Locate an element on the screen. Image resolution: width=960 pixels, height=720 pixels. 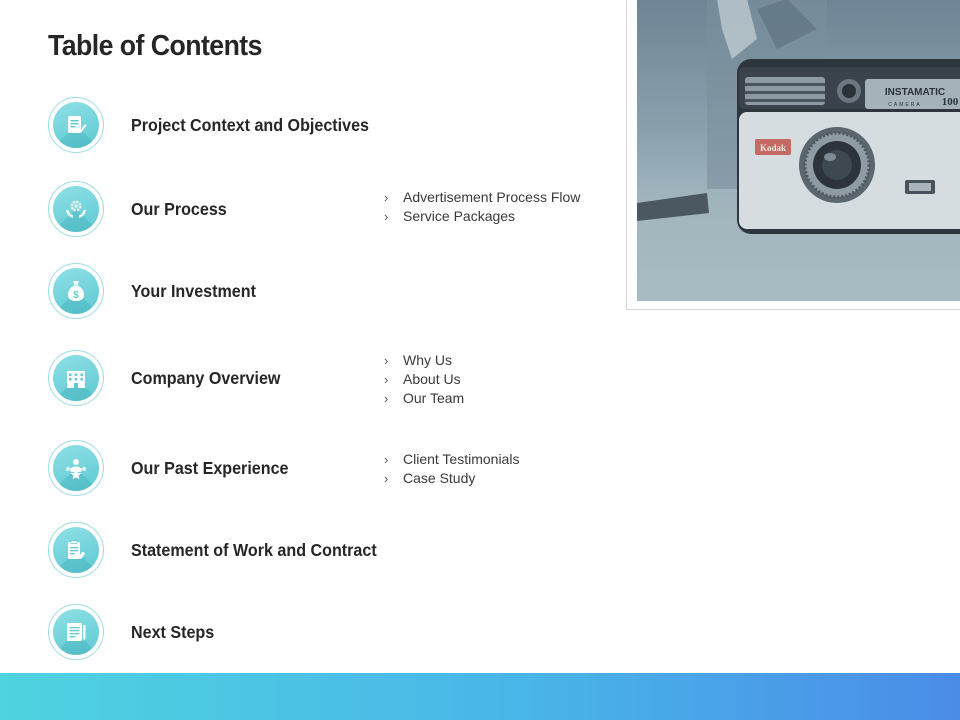
toc-item-your-investment: $ Your Investment is located at coordinates (328, 292).